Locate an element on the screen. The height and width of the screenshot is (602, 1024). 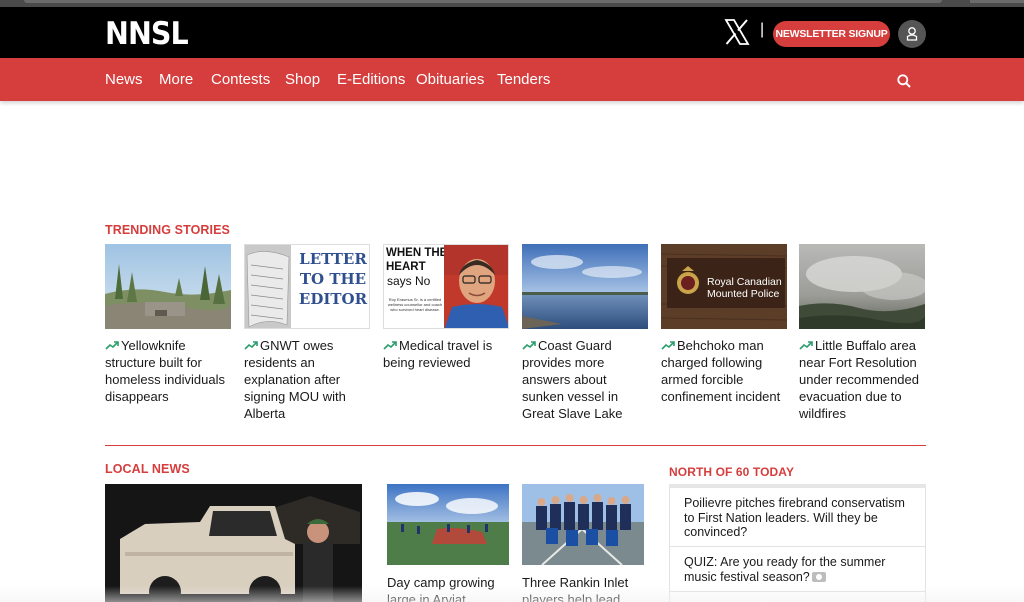
day-camp-field-photo is located at coordinates (448, 524).